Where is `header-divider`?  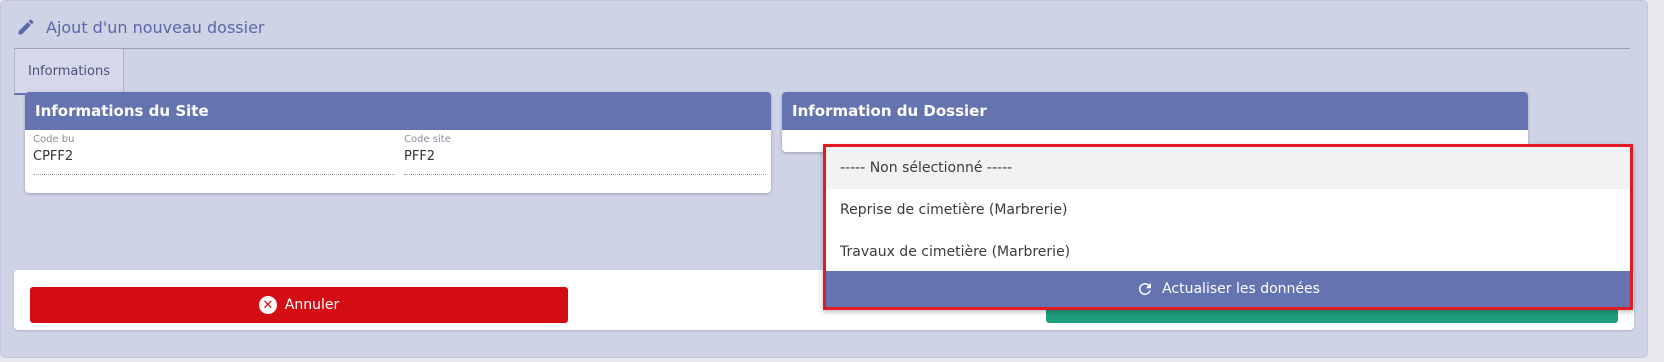 header-divider is located at coordinates (822, 48).